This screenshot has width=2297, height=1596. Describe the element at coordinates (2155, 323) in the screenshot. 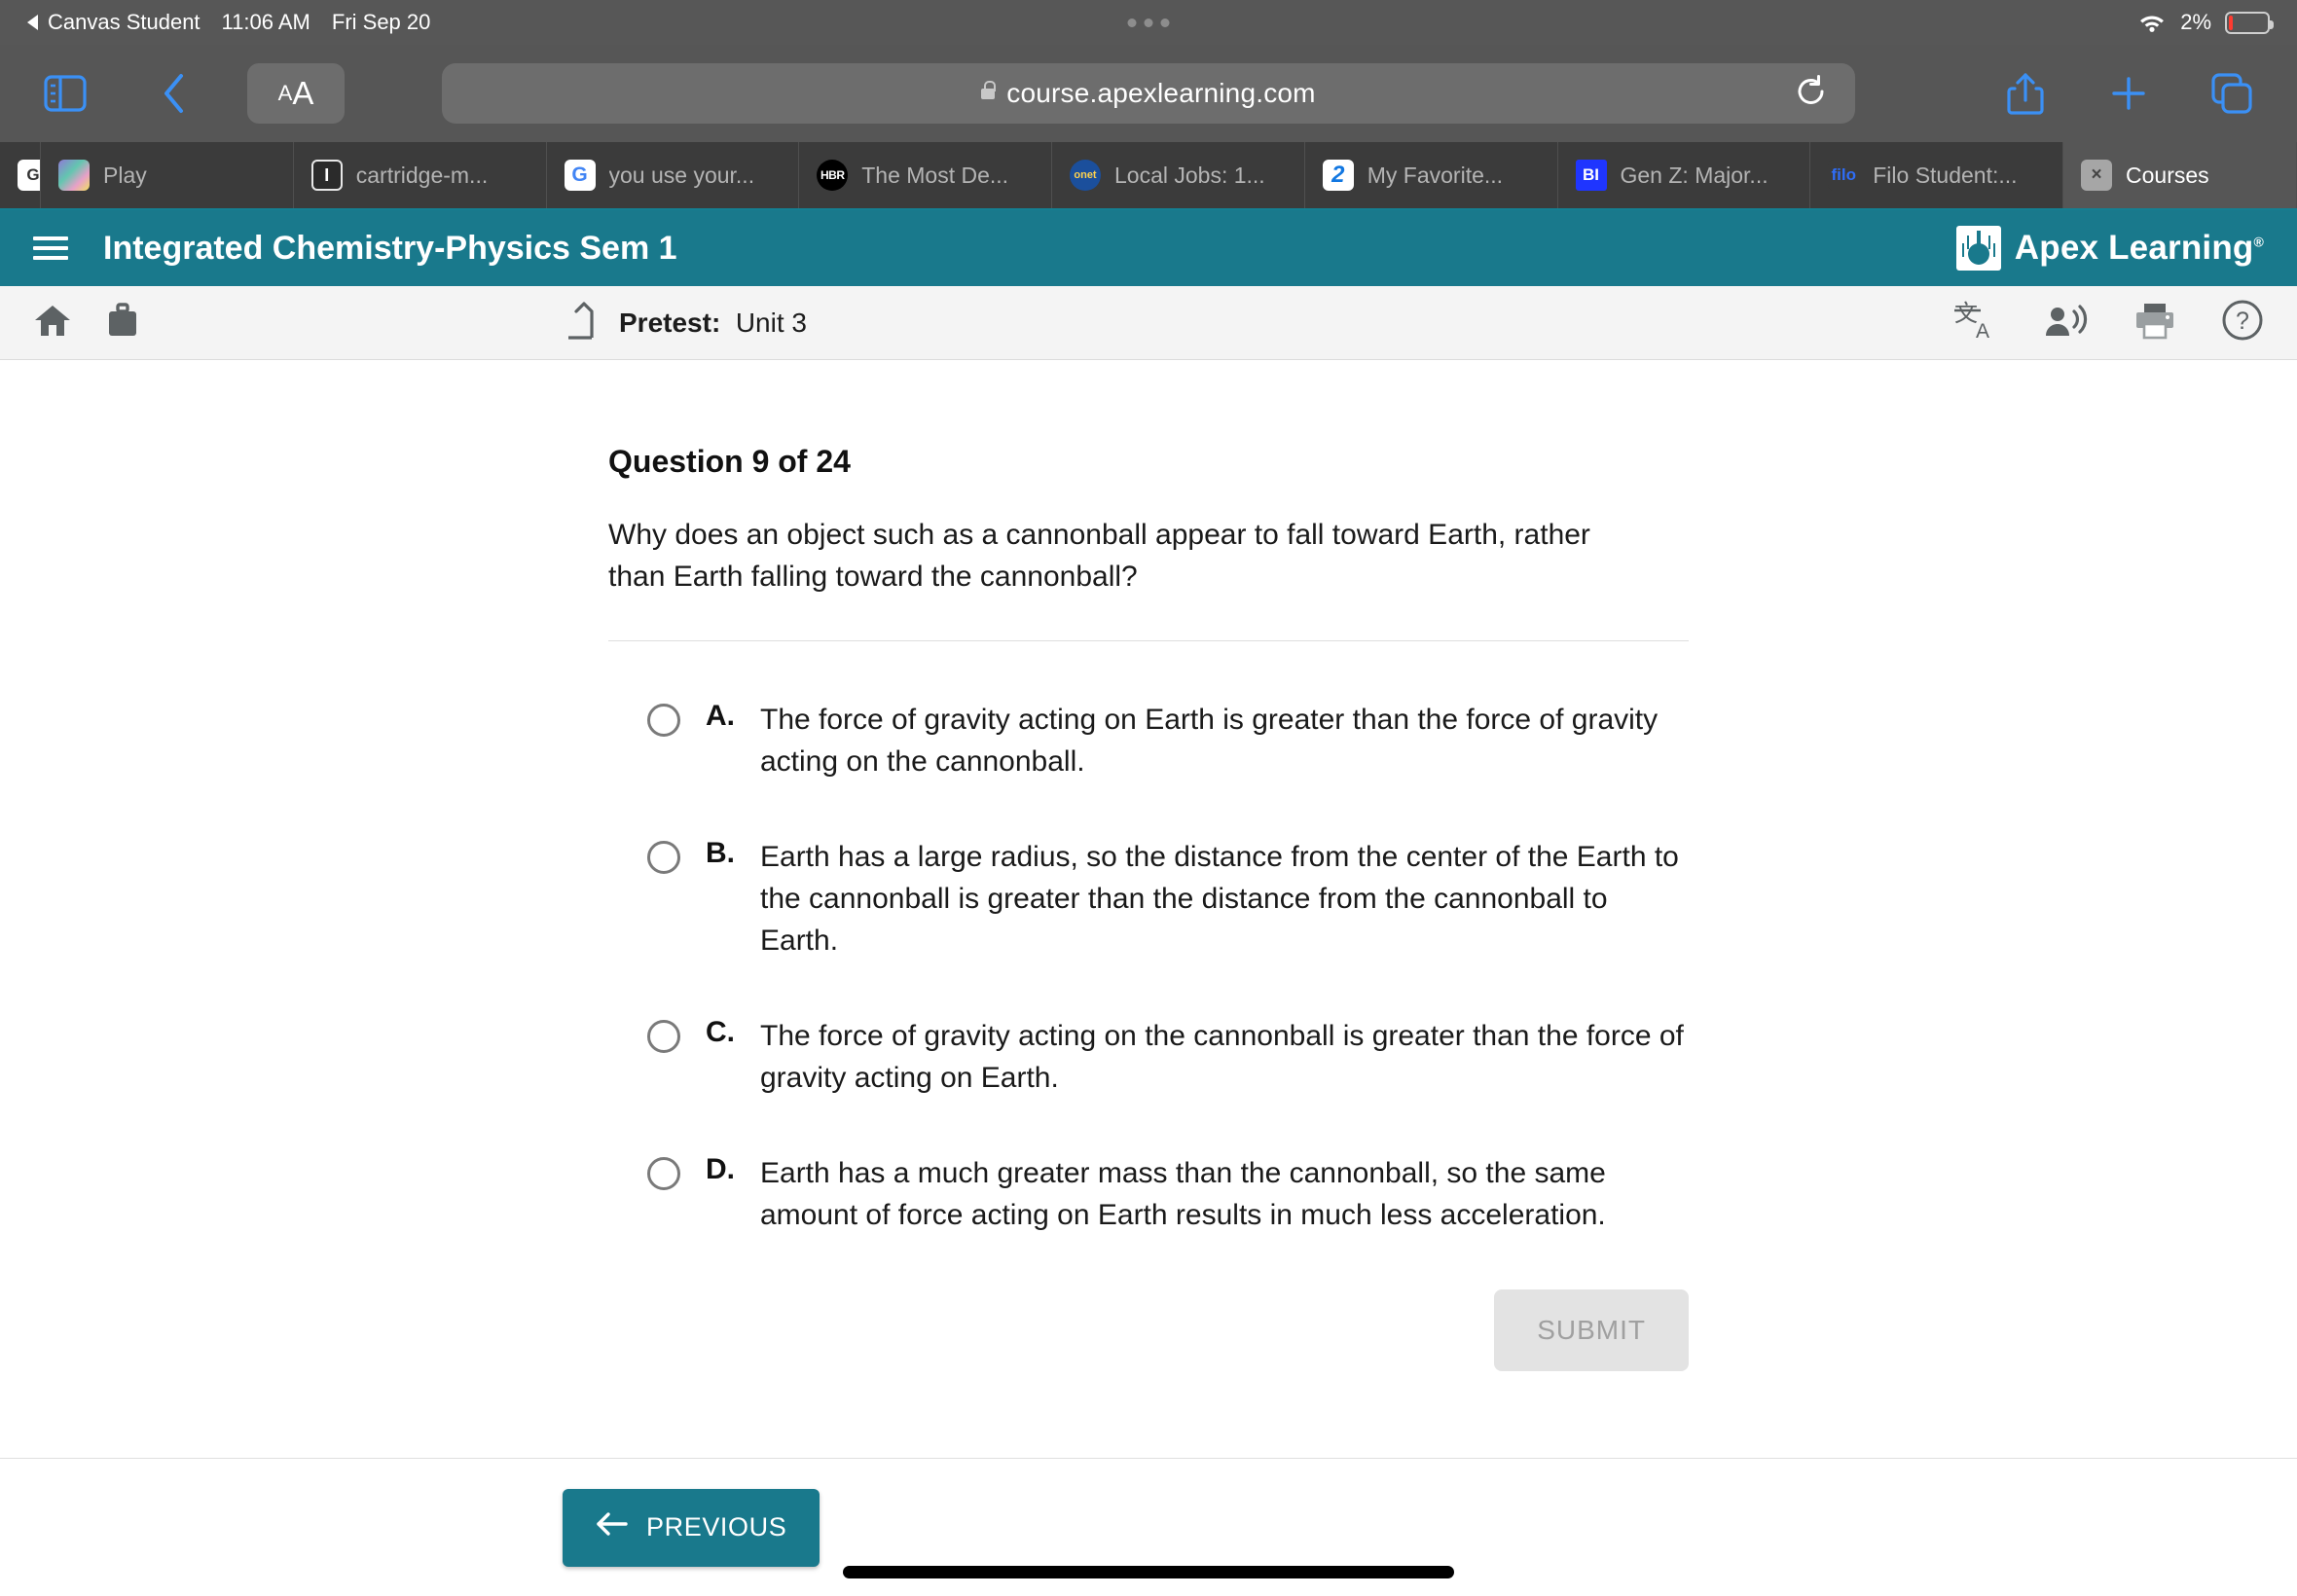

I see `print-icon` at that location.